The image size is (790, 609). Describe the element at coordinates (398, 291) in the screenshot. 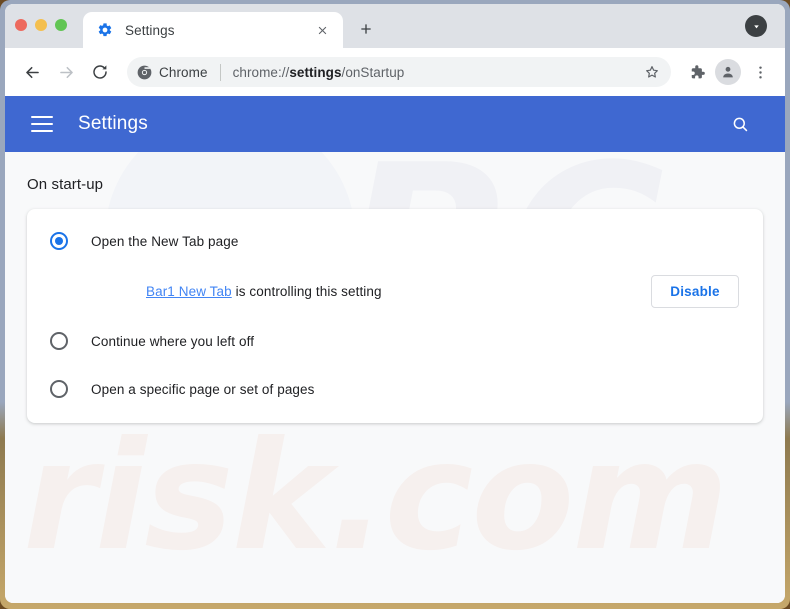

I see `extension-controlled-text: Bar1 New Tab is controlling this setting` at that location.